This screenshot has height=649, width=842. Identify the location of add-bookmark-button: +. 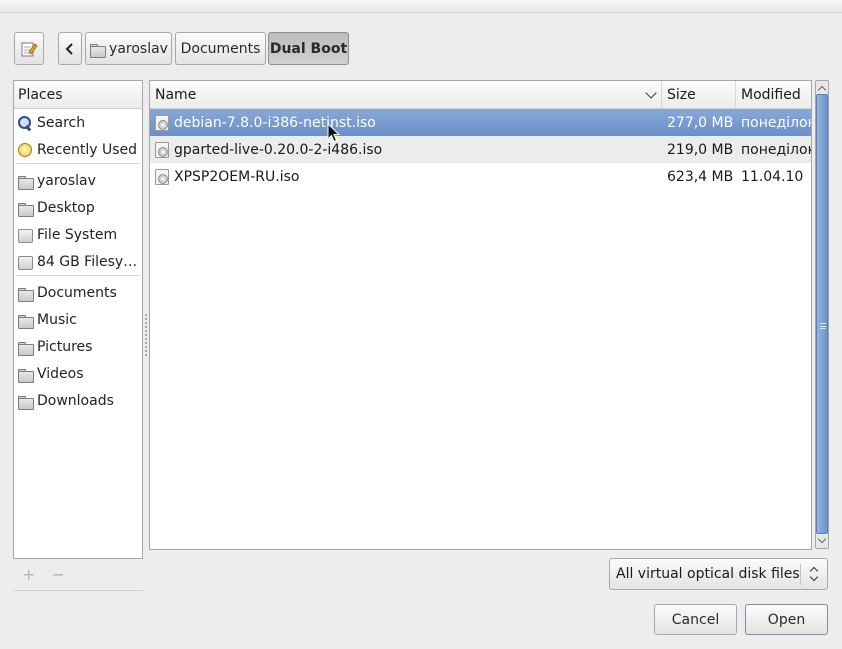
(28, 574).